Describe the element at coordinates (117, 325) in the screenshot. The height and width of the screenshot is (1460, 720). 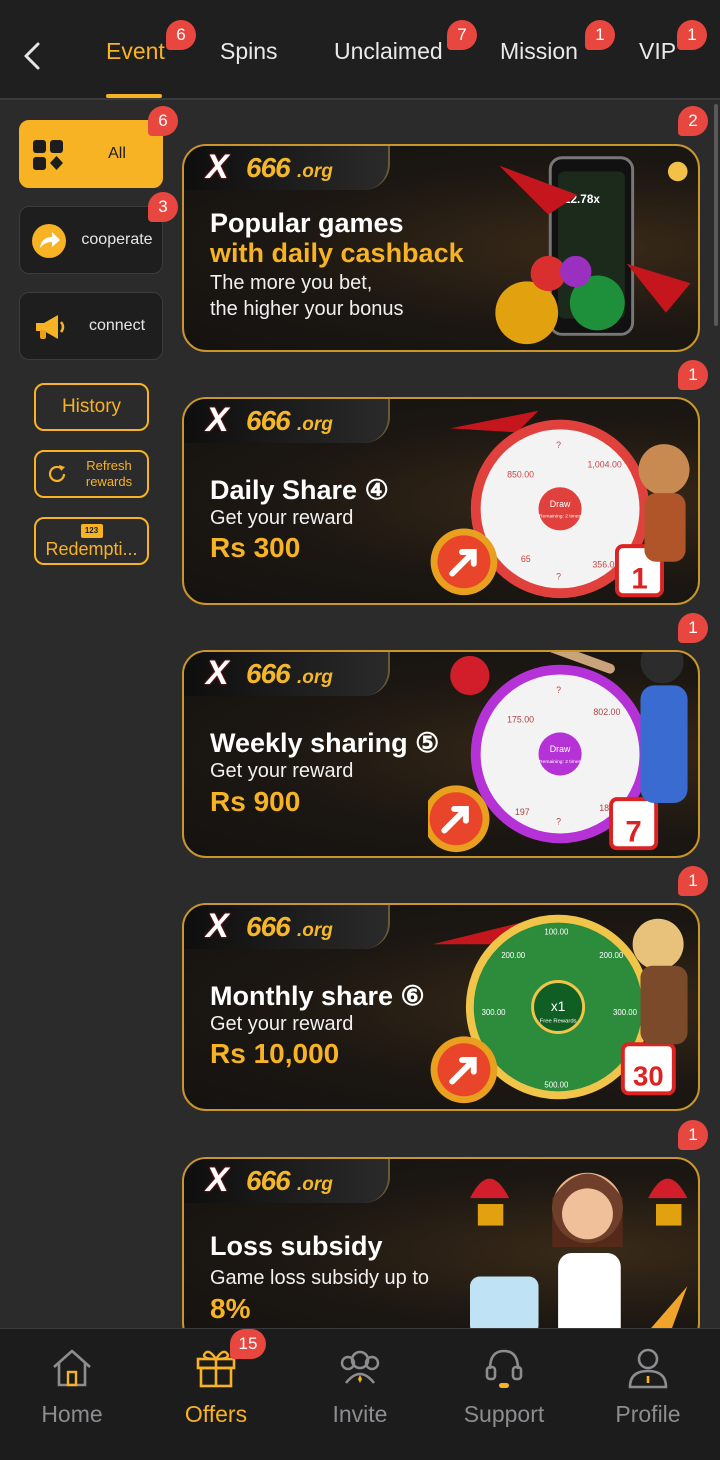
I see `sidebar-item-connect-label: connect` at that location.